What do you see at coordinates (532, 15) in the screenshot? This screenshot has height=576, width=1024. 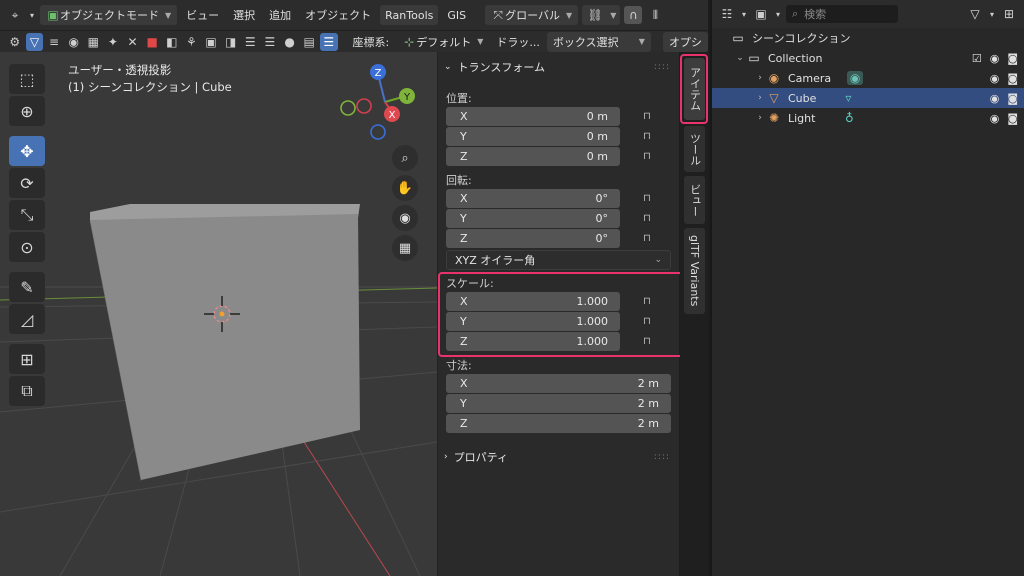 I see `orientation-dropdown: ⤧ グローバル ▼` at bounding box center [532, 15].